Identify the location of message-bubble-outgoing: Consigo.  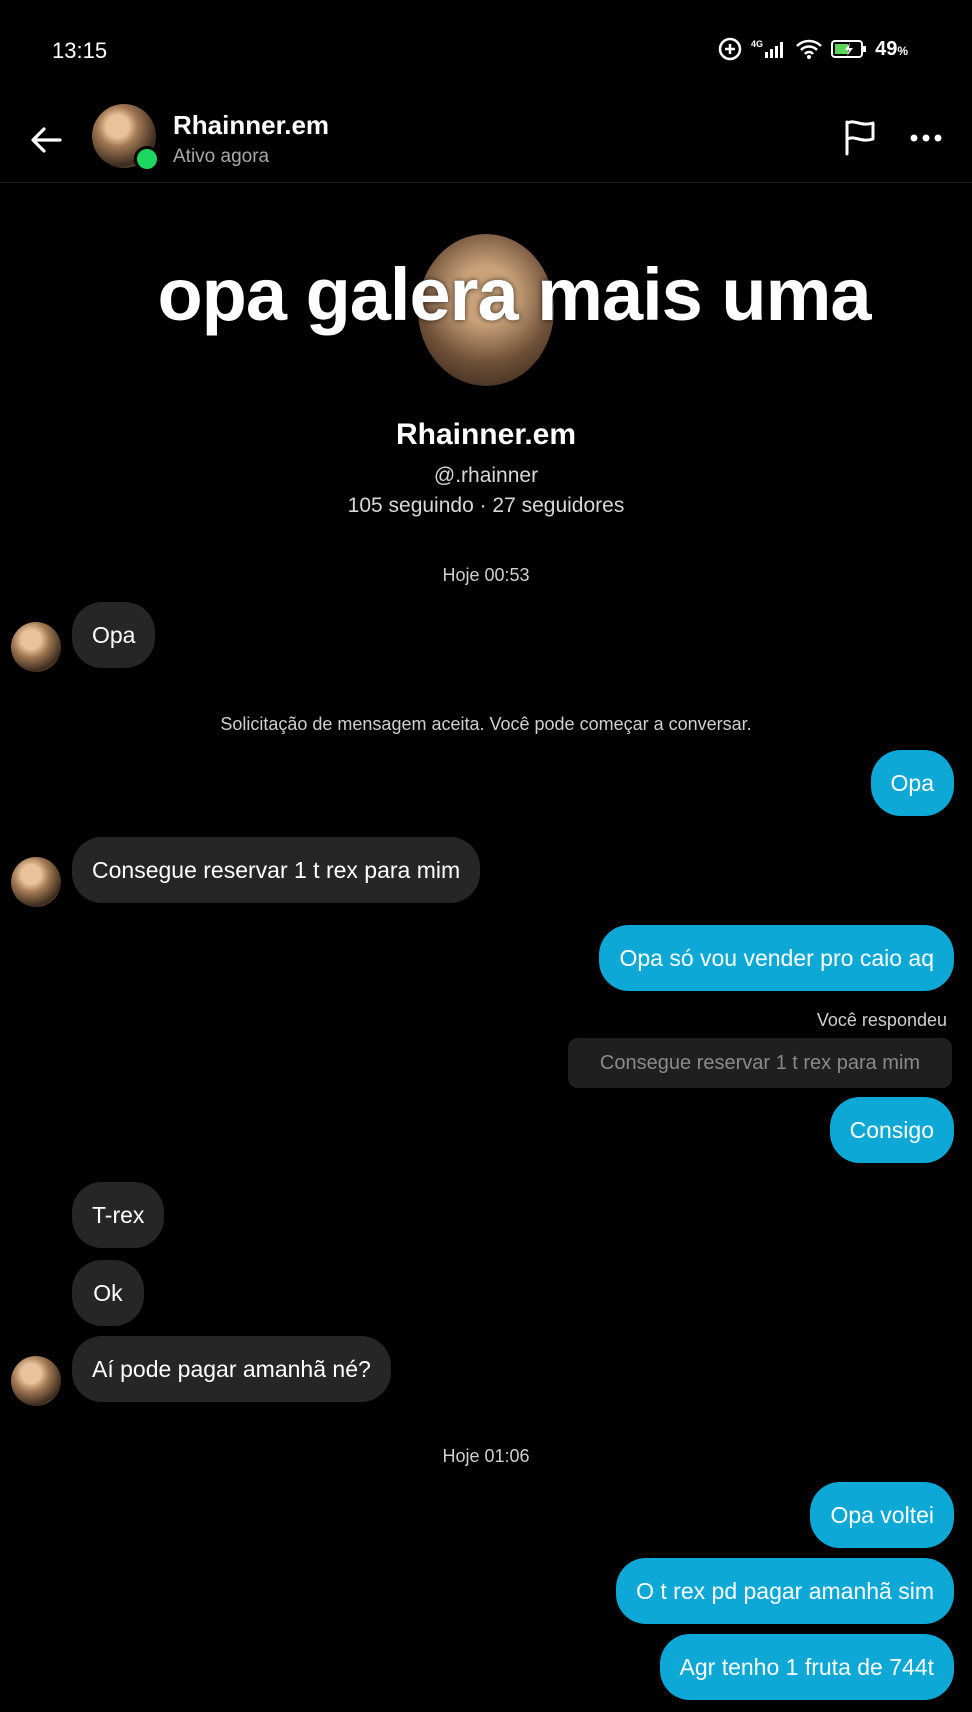
(891, 1130).